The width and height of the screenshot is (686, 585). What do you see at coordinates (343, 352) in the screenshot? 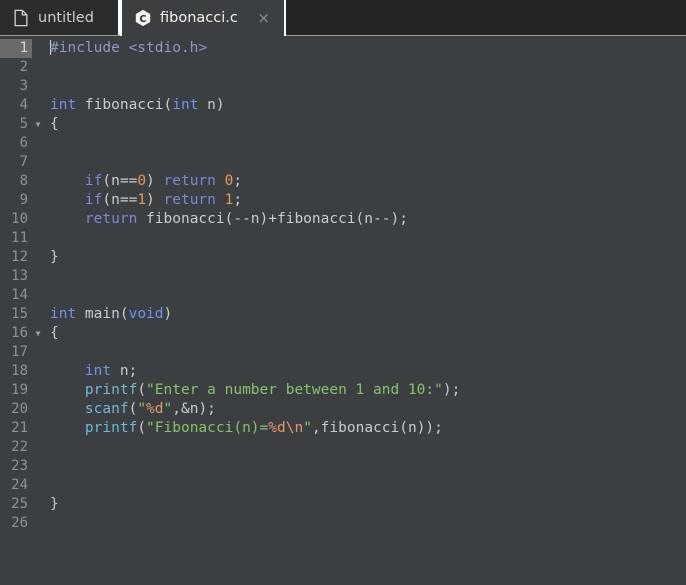
I see `code-line: 17` at bounding box center [343, 352].